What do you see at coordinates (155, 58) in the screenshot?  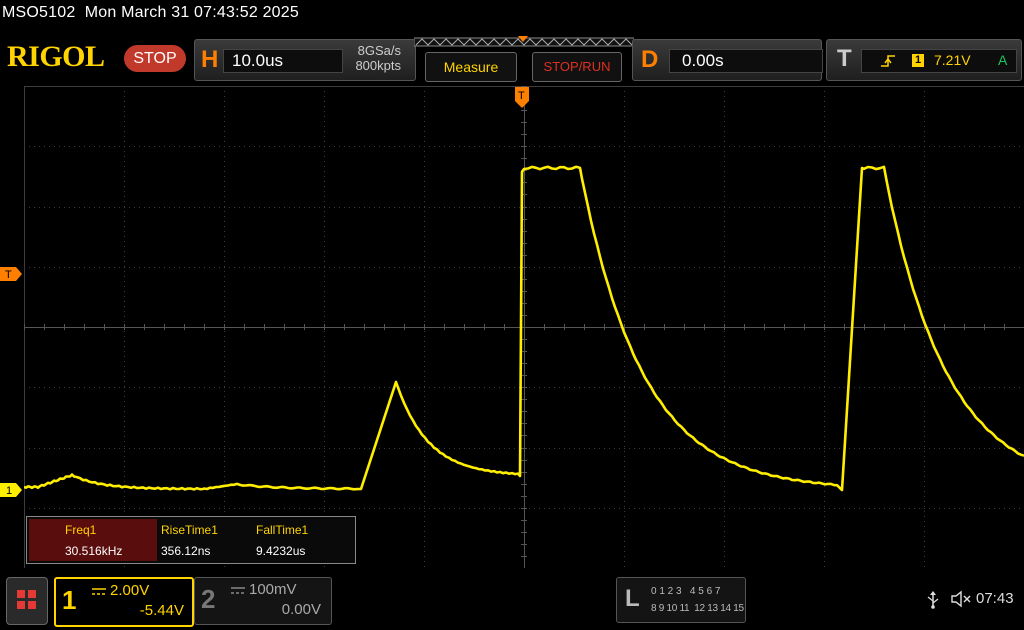 I see `run-state-badge: STOP` at bounding box center [155, 58].